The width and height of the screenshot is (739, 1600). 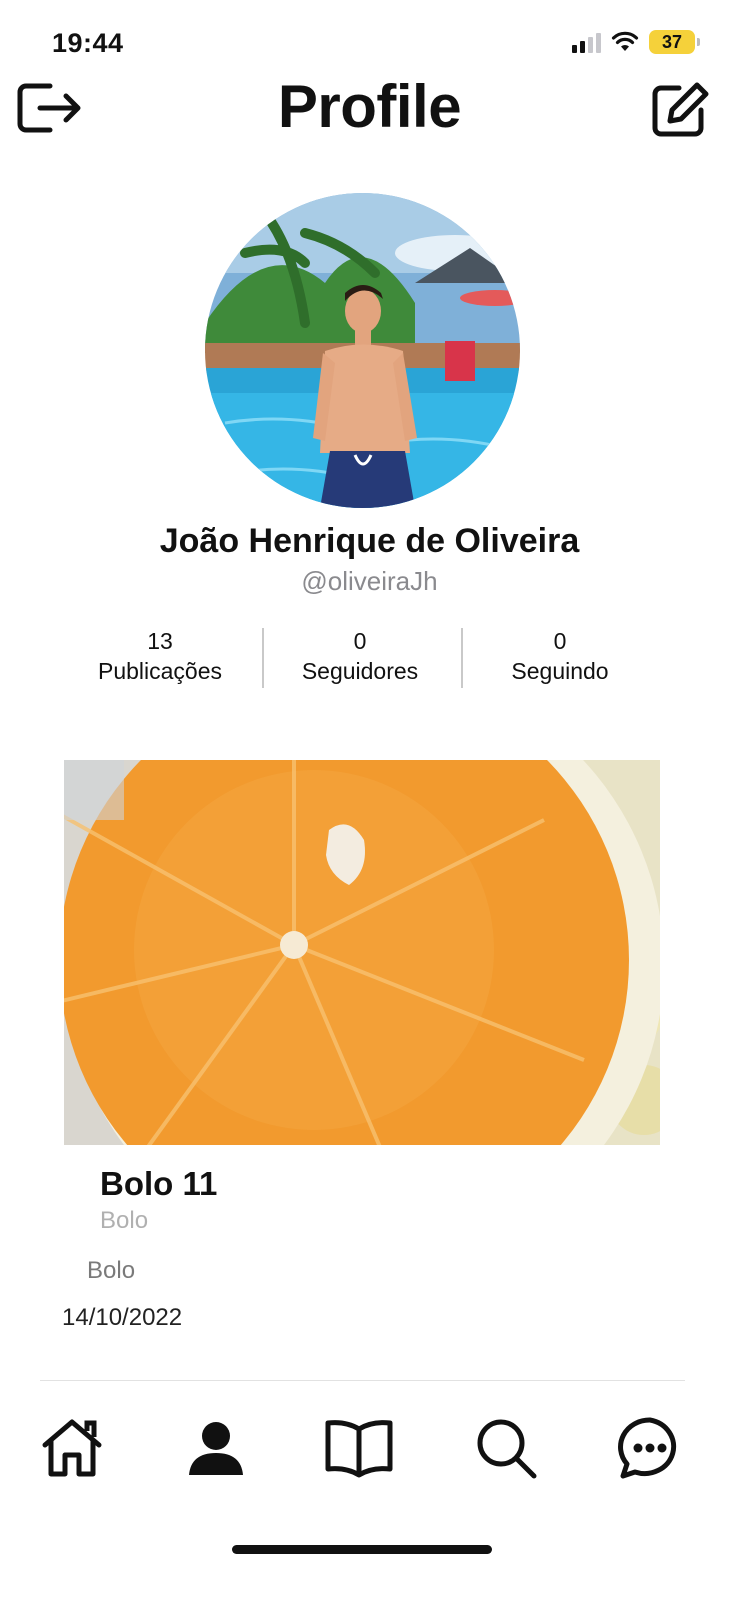 I want to click on stat-publications: 13 Publicações, so click(x=160, y=656).